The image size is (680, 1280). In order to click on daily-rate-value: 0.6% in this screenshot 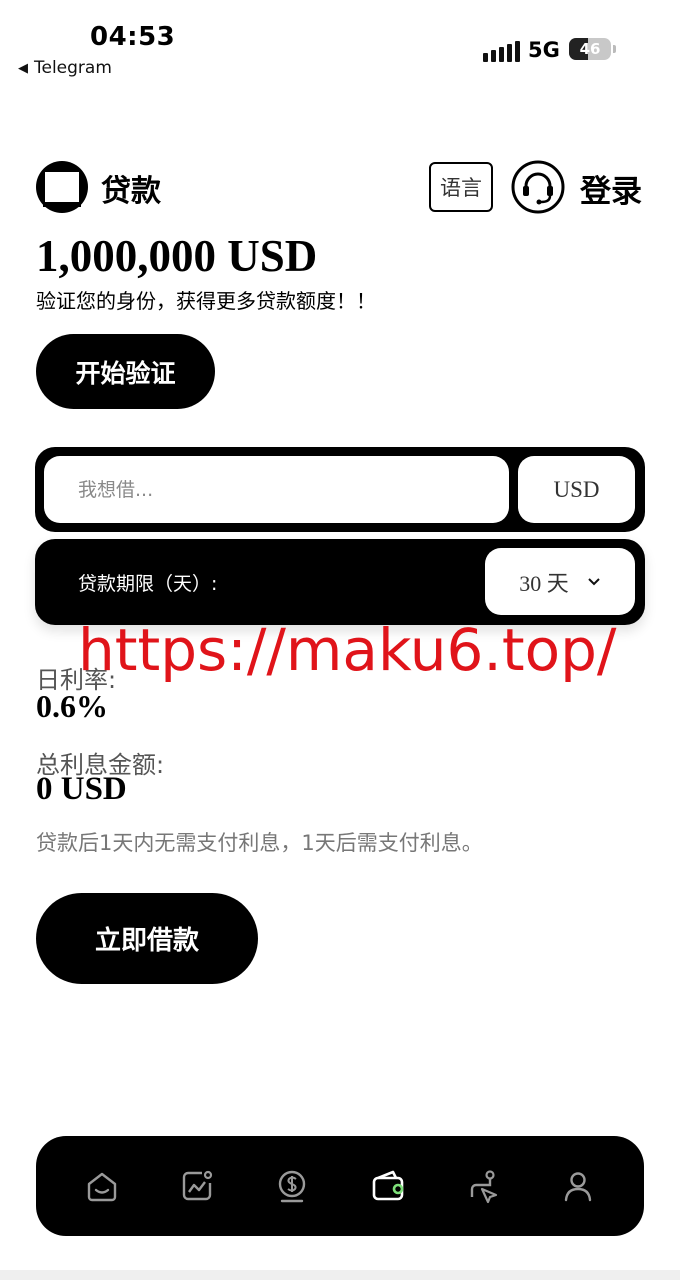, I will do `click(72, 706)`.